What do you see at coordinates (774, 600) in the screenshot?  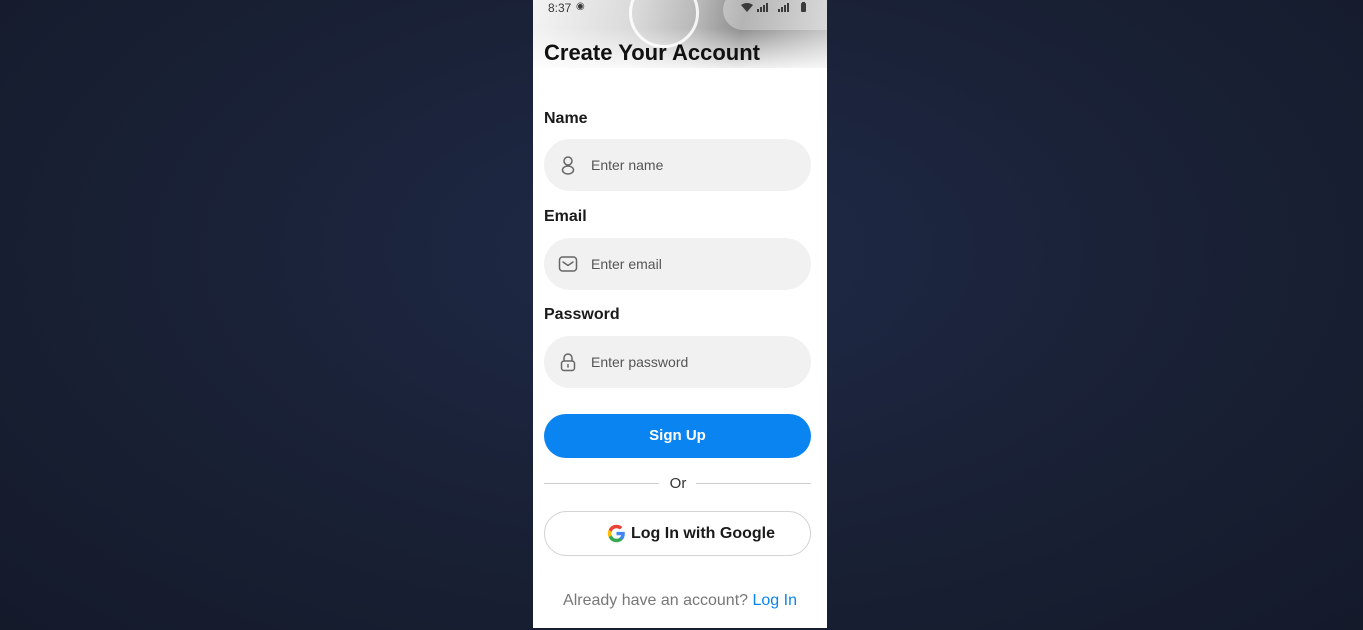 I see `log-in-link: Log In` at bounding box center [774, 600].